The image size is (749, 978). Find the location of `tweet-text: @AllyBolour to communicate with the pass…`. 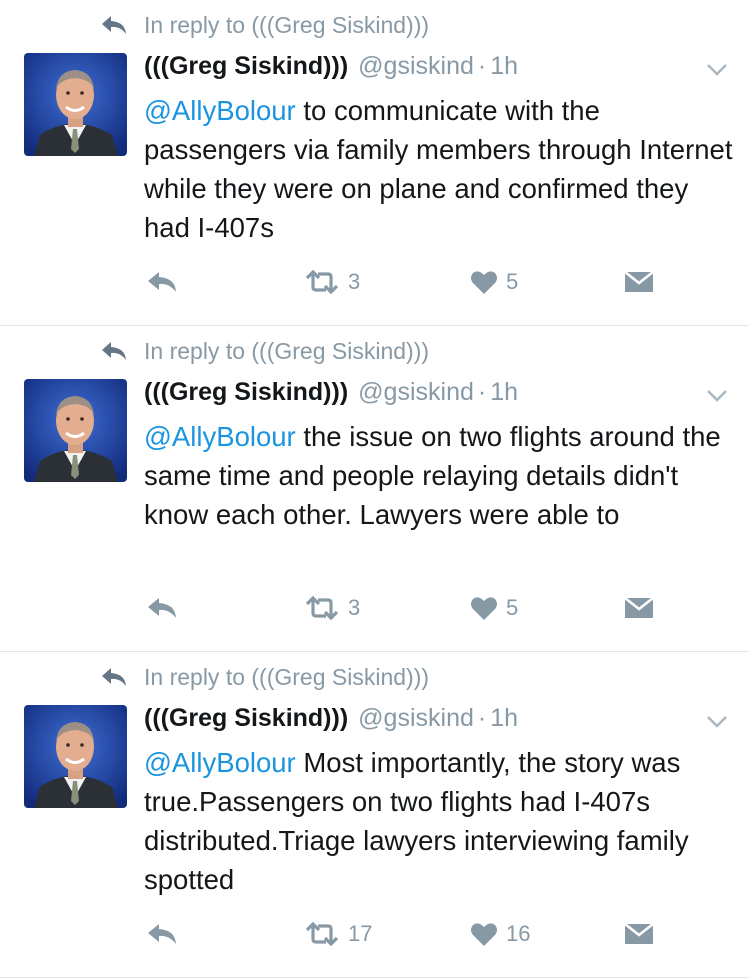

tweet-text: @AllyBolour to communicate with the pass… is located at coordinates (439, 169).